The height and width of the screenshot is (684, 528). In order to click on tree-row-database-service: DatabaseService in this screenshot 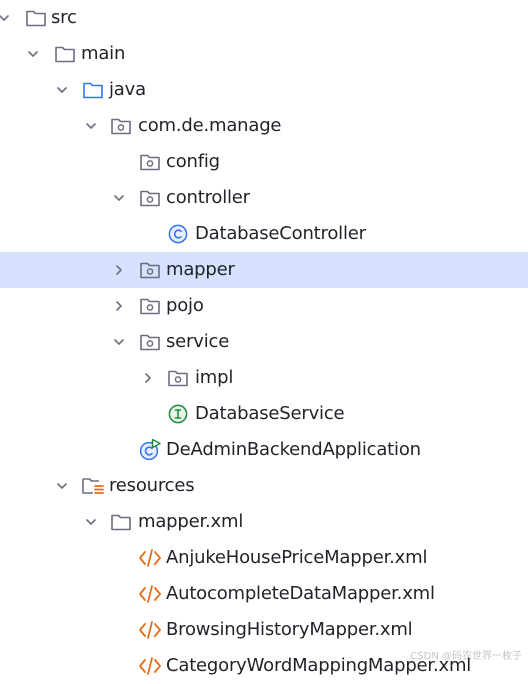, I will do `click(264, 414)`.